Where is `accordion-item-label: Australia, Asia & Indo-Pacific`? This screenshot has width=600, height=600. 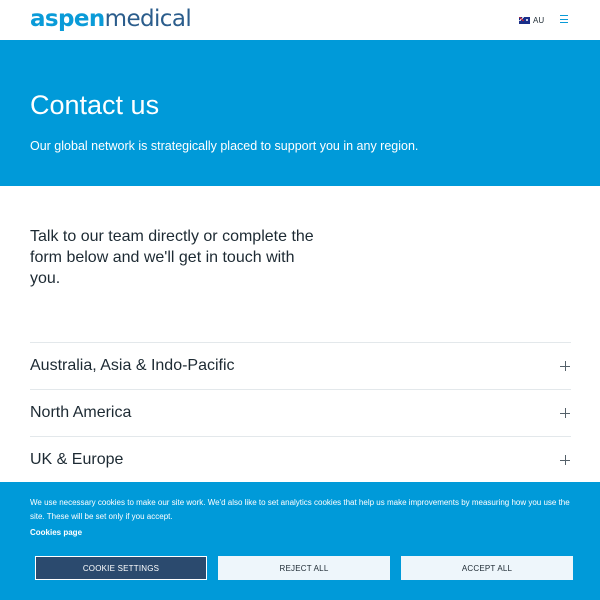 accordion-item-label: Australia, Asia & Indo-Pacific is located at coordinates (132, 365).